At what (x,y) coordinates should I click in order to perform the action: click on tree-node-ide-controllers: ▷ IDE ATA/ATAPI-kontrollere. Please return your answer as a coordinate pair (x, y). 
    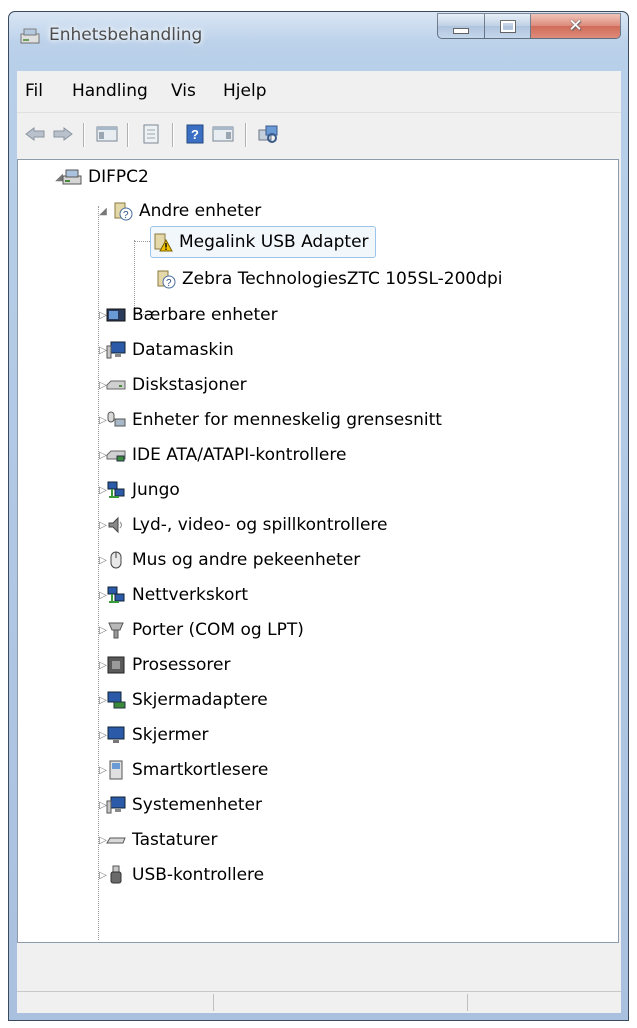
    Looking at the image, I should click on (223, 455).